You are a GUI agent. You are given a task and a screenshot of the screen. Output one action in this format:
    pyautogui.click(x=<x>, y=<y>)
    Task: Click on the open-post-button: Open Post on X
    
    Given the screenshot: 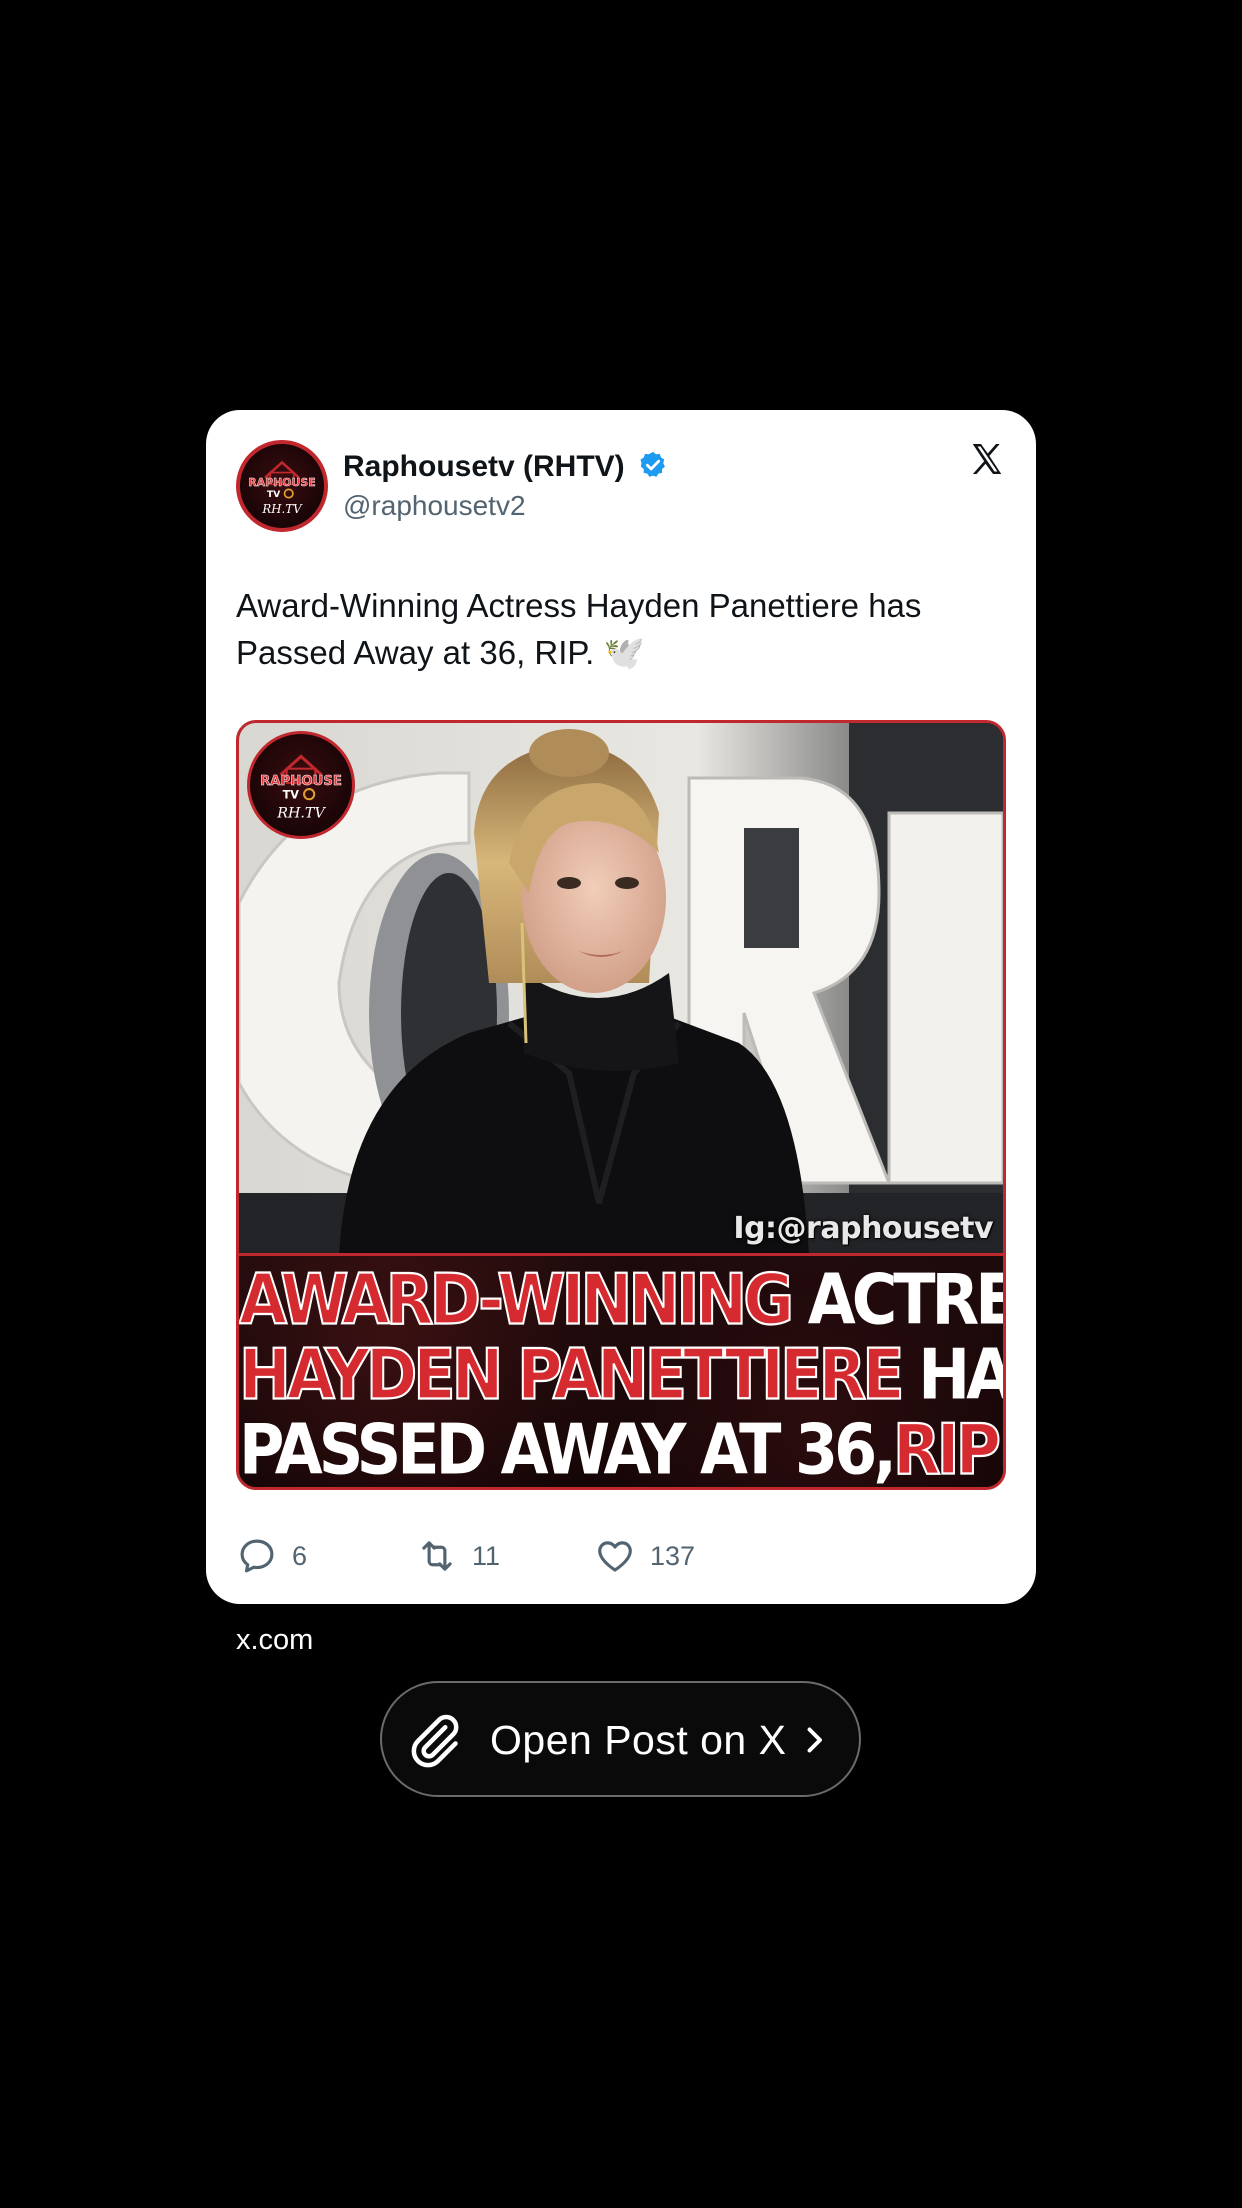 What is the action you would take?
    pyautogui.click(x=620, y=1739)
    